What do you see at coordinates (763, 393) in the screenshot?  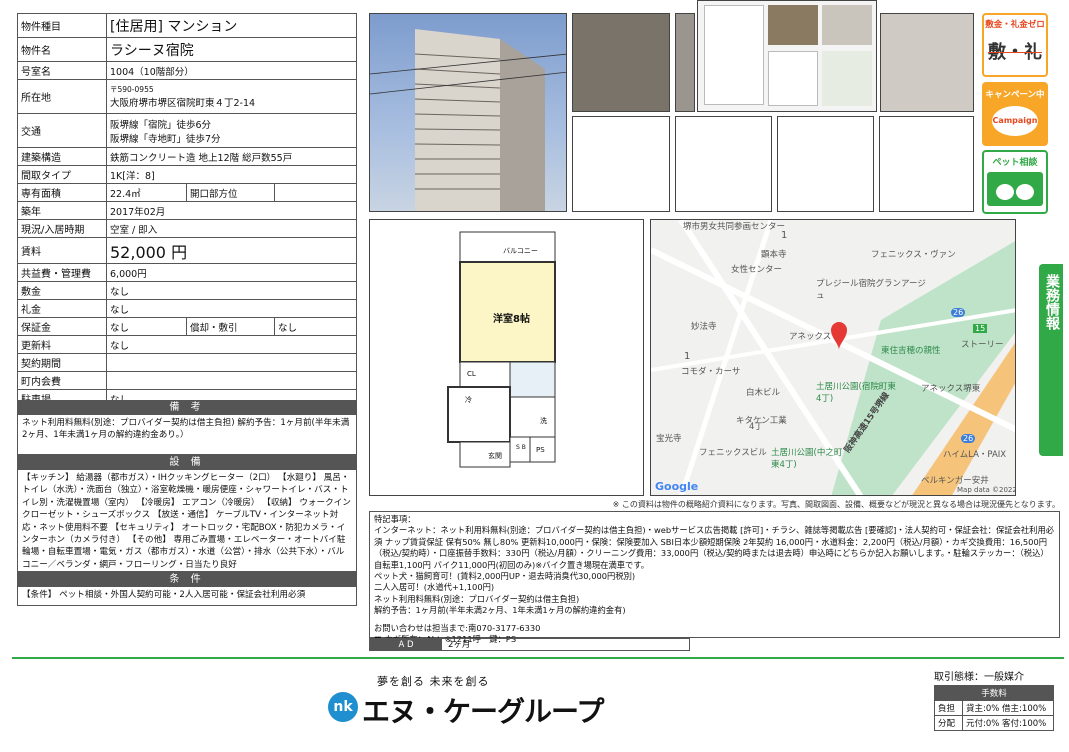 I see `map-label-10: 白木ビル` at bounding box center [763, 393].